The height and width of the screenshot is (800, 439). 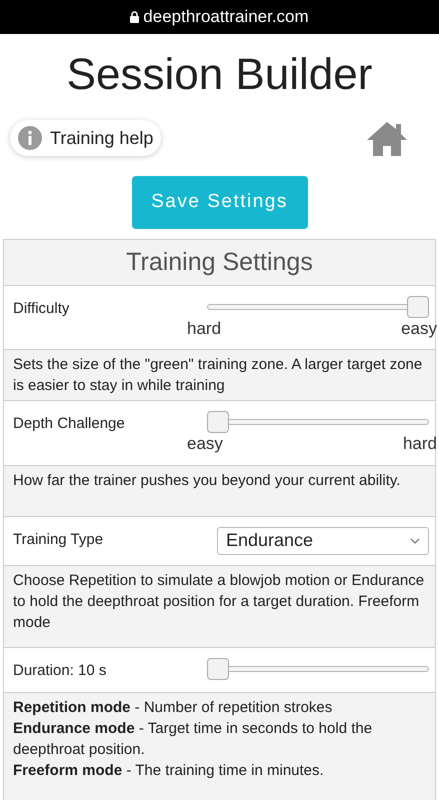 I want to click on max-label: hard, so click(x=419, y=443).